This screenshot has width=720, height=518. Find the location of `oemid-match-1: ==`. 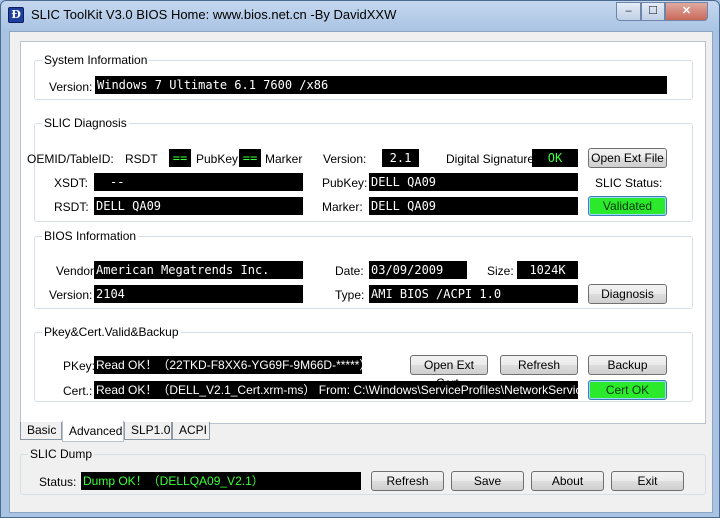

oemid-match-1: == is located at coordinates (180, 158).